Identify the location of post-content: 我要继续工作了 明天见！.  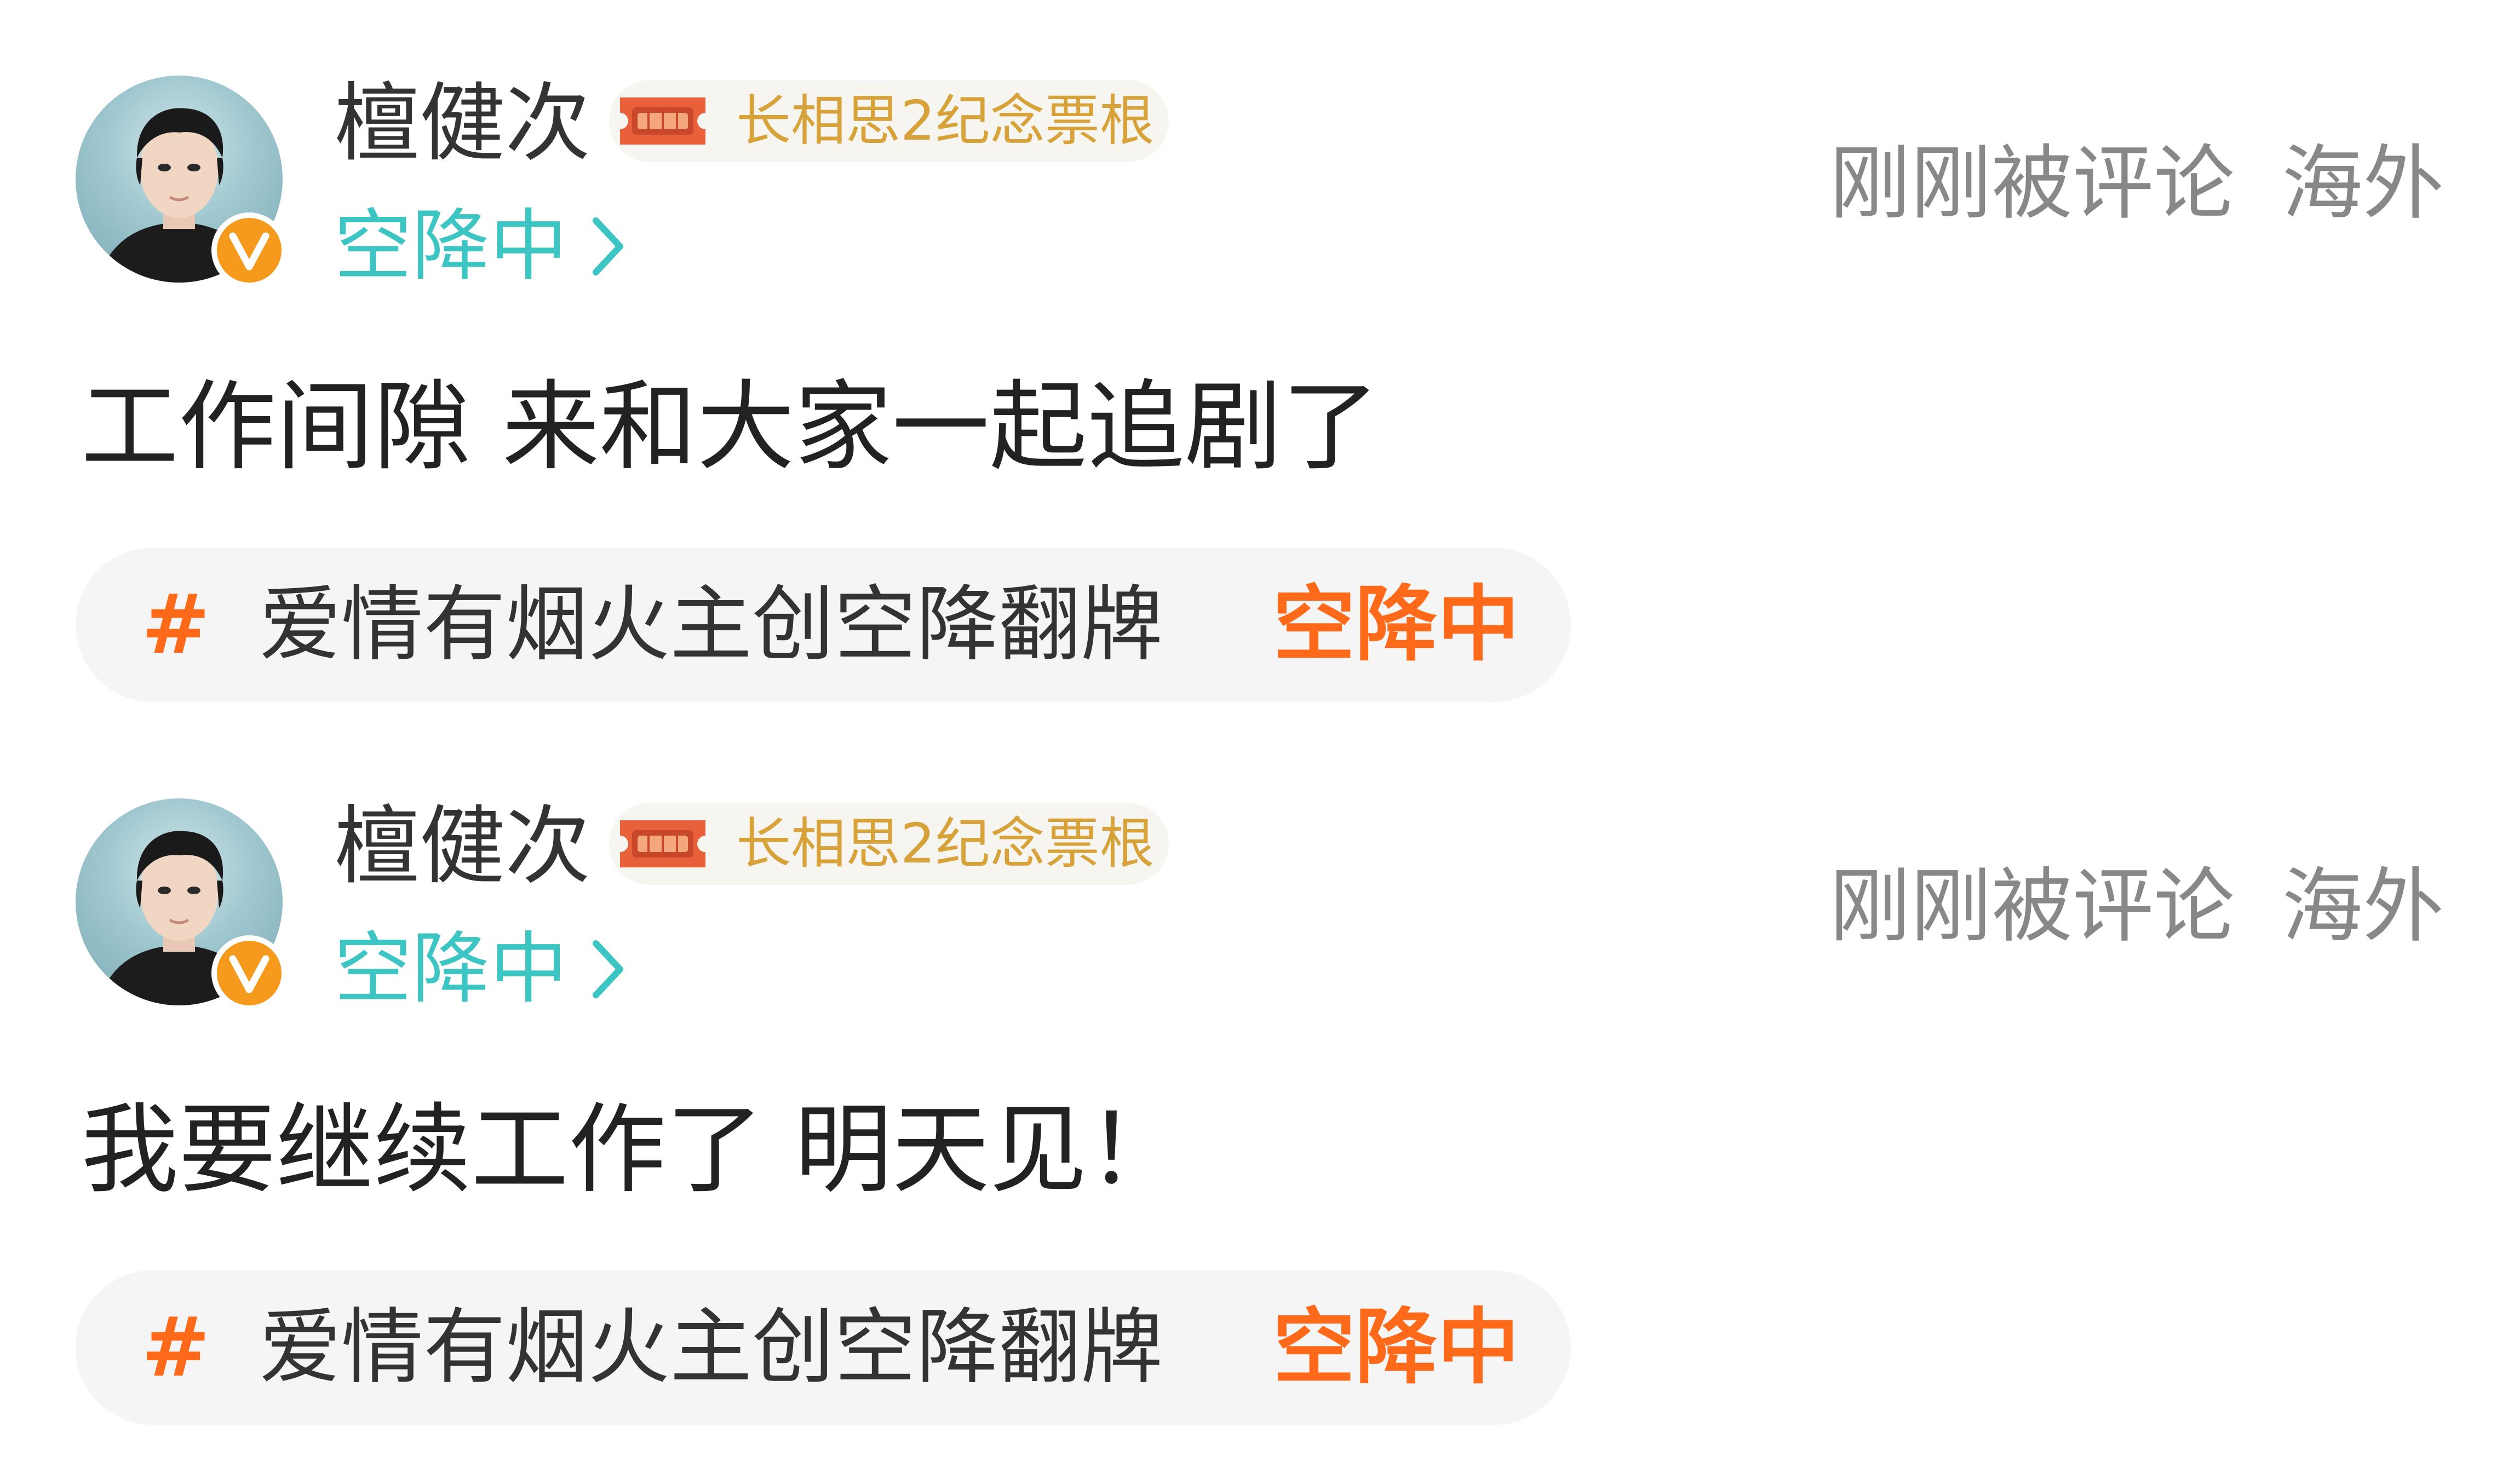
(633, 1149).